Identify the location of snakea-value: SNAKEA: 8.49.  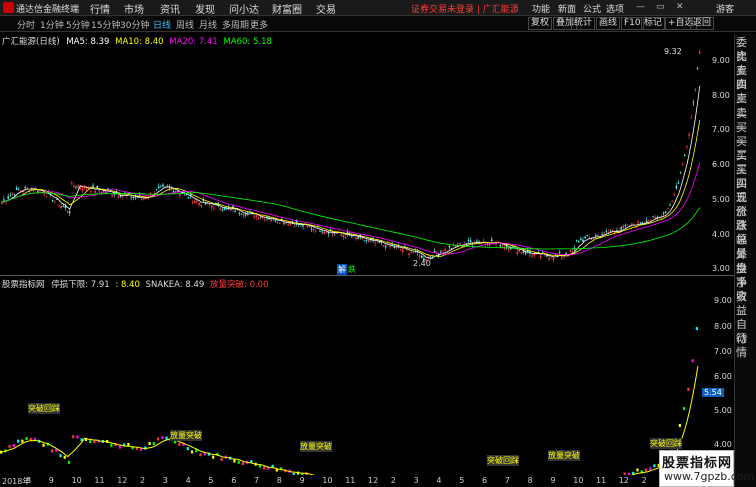
(175, 285).